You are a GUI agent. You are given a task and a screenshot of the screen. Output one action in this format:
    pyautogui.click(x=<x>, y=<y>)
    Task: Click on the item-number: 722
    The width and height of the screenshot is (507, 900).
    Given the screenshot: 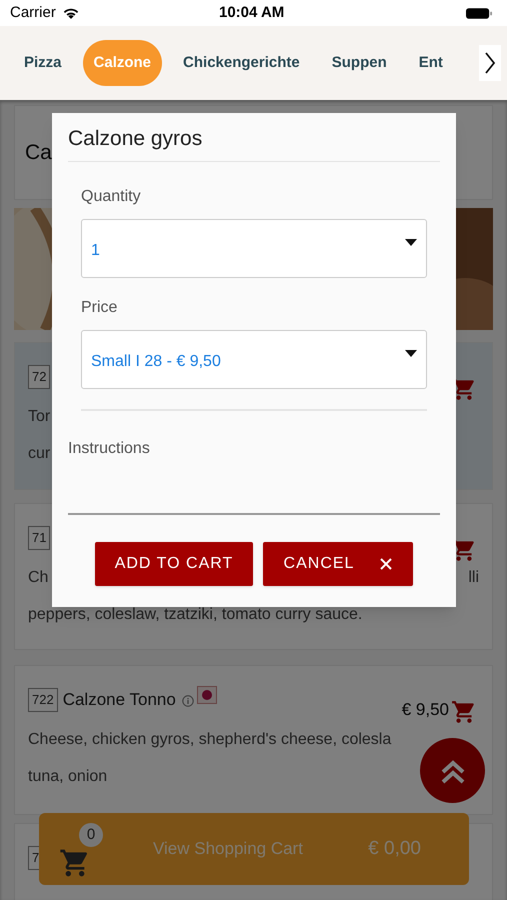 What is the action you would take?
    pyautogui.click(x=43, y=700)
    